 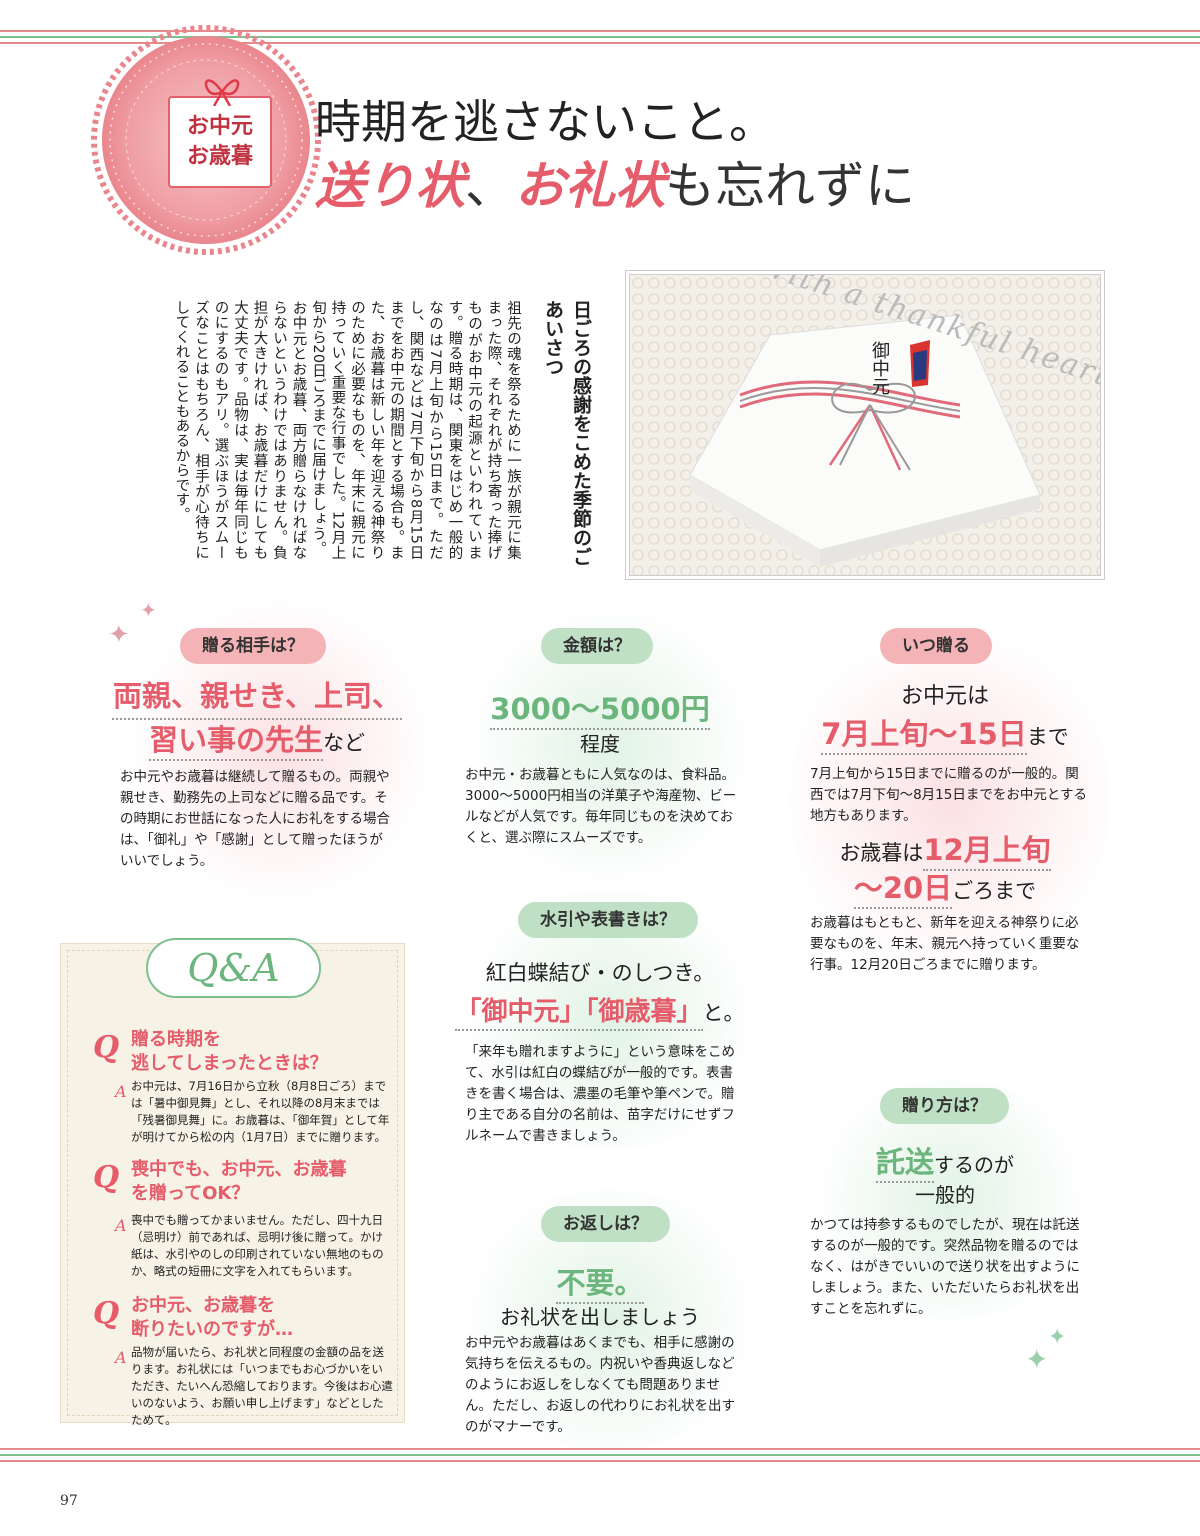 What do you see at coordinates (257, 698) in the screenshot?
I see `whom-big-line-1: 両親、親せき、上司、` at bounding box center [257, 698].